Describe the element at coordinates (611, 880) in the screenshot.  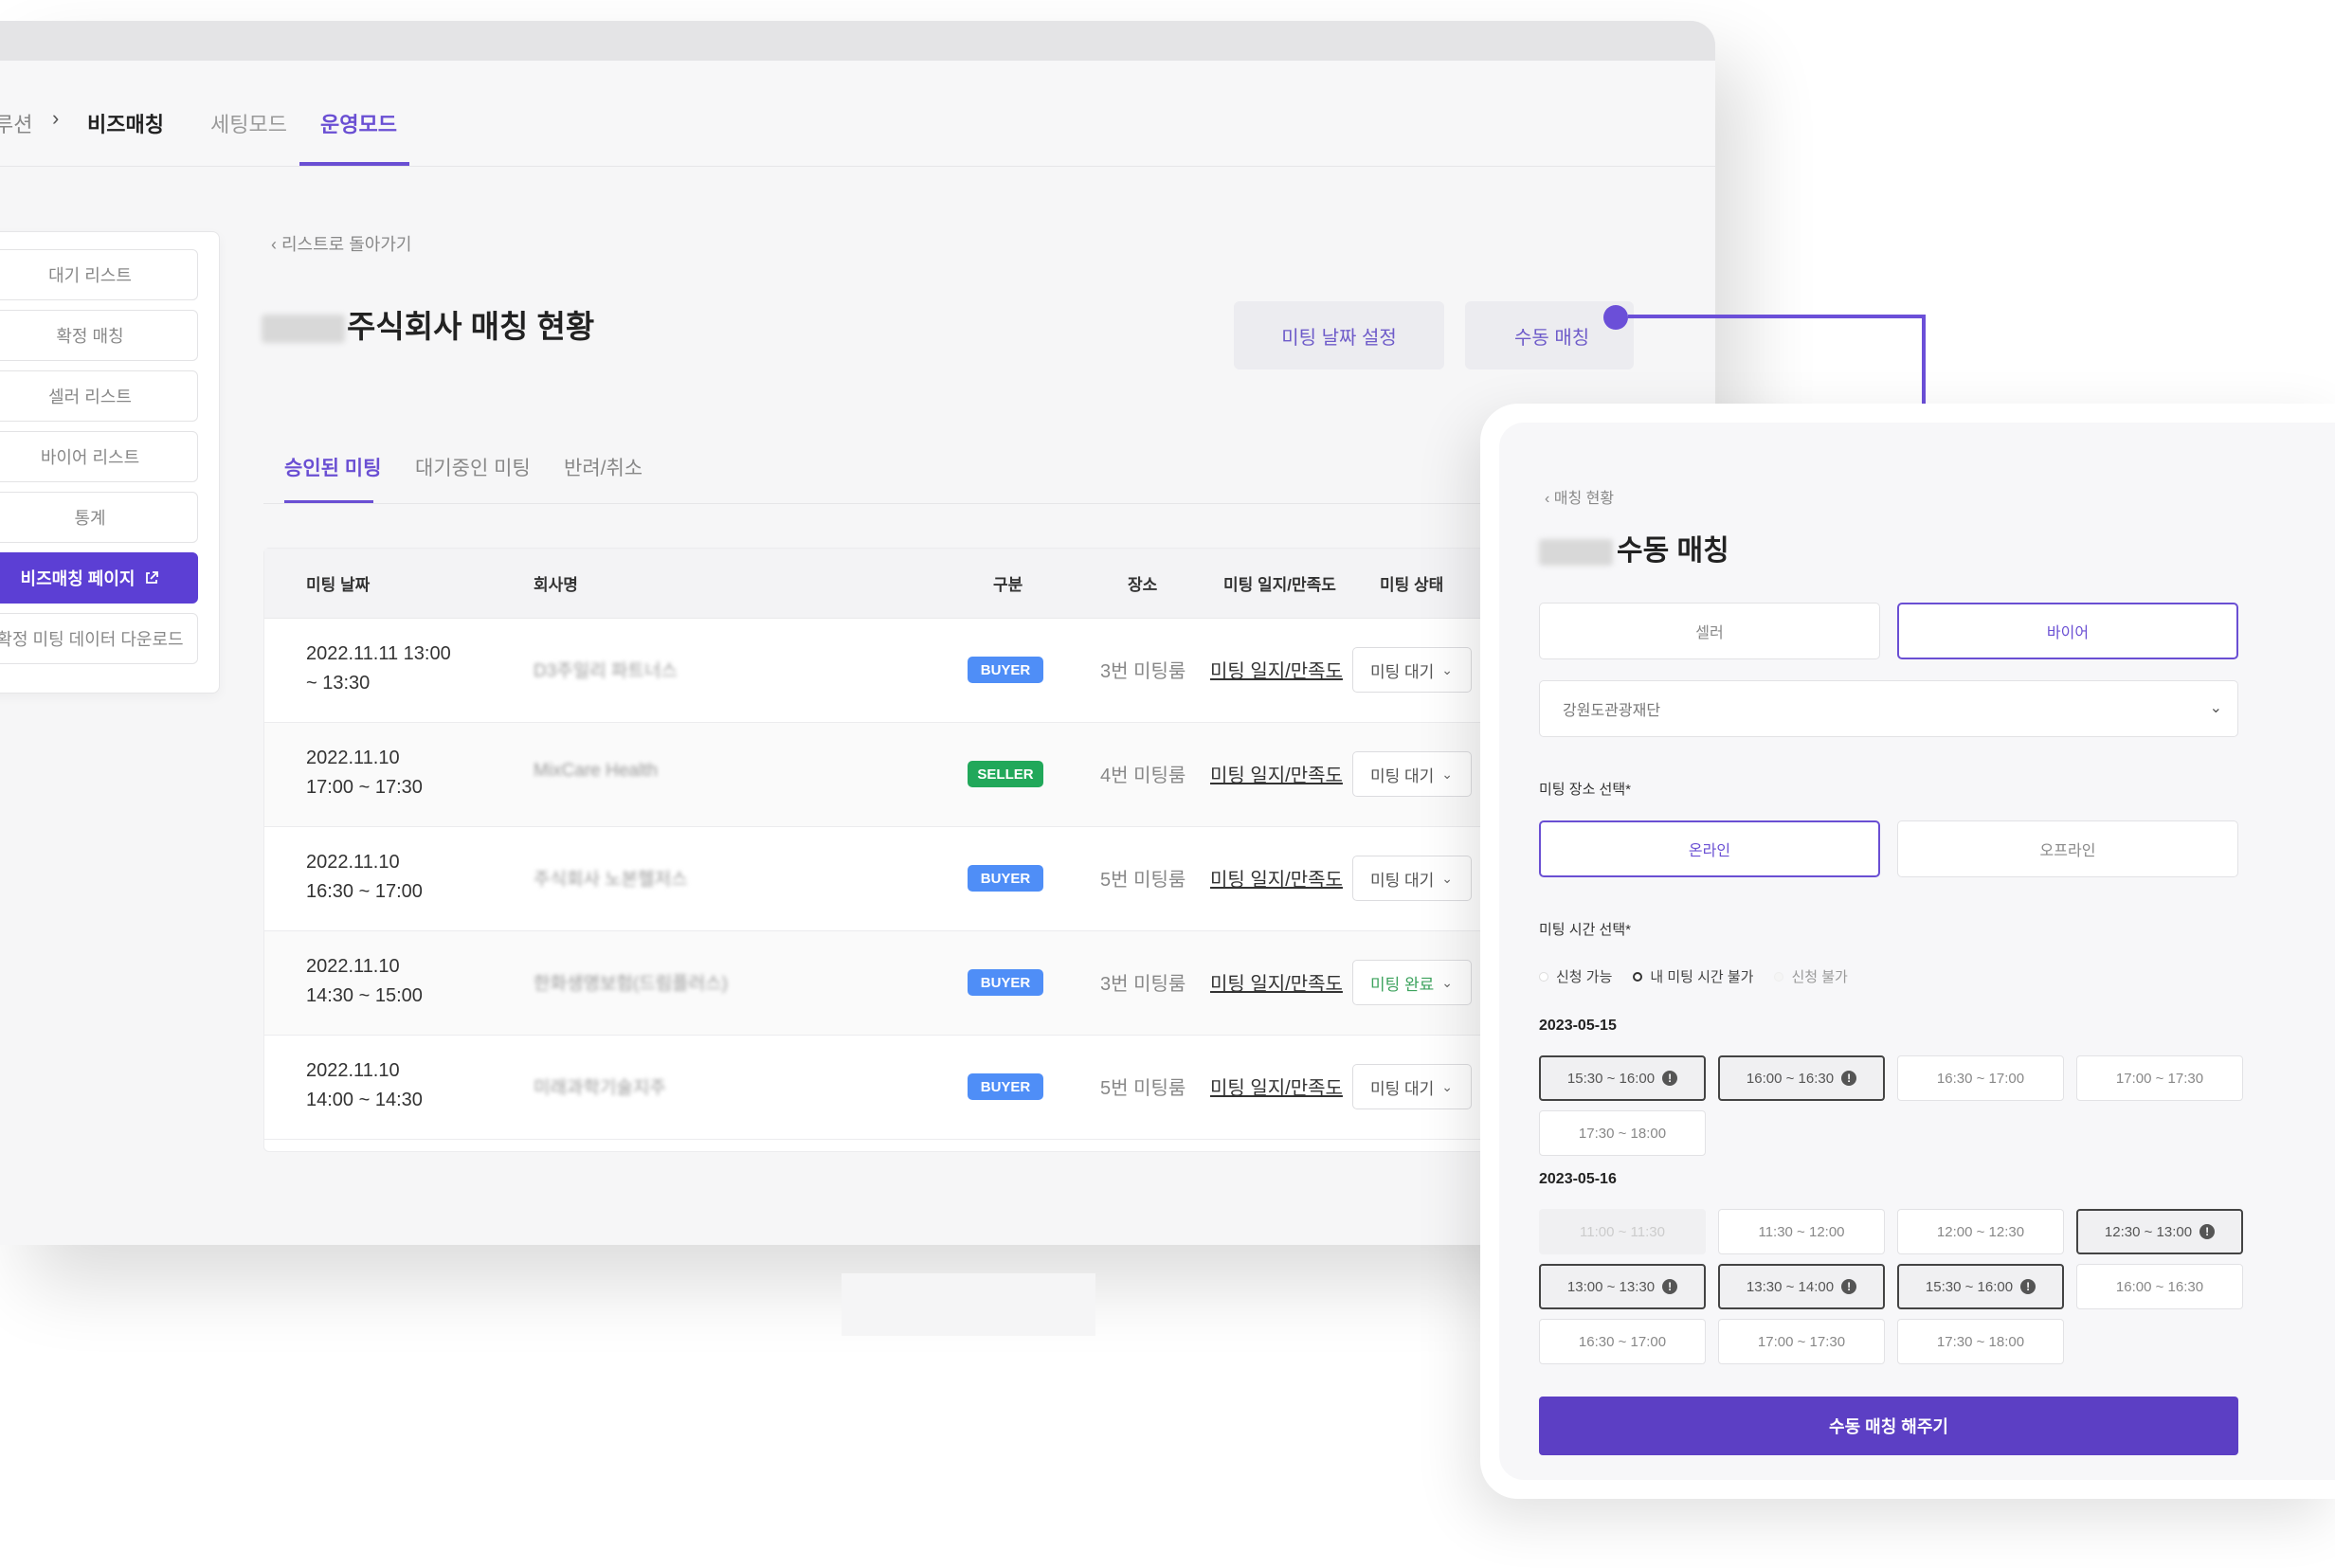
I see `cell-company: 주식회사 노본헬저스` at that location.